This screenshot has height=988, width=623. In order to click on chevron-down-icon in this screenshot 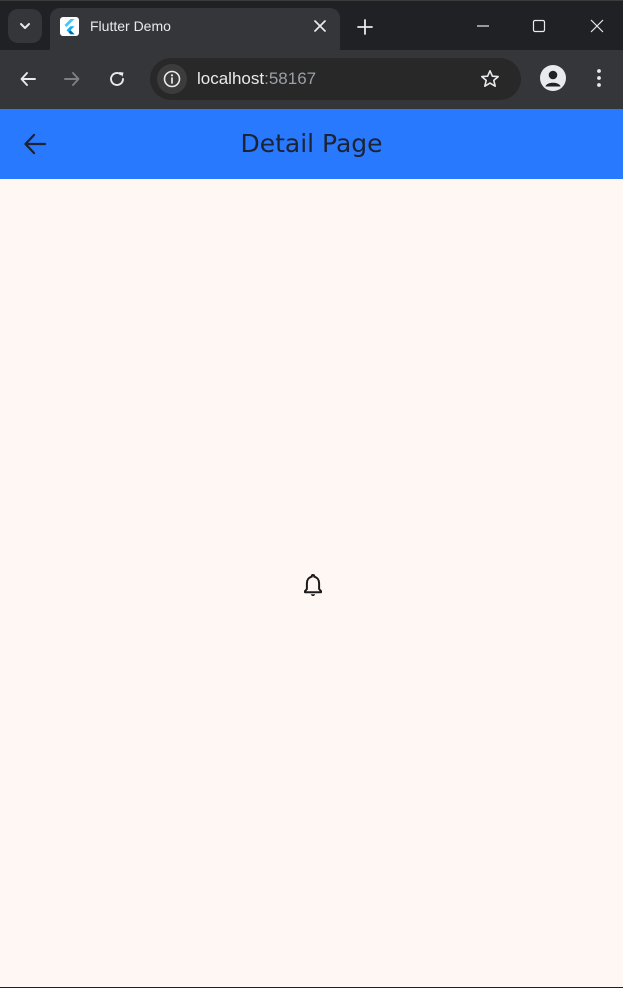, I will do `click(25, 26)`.